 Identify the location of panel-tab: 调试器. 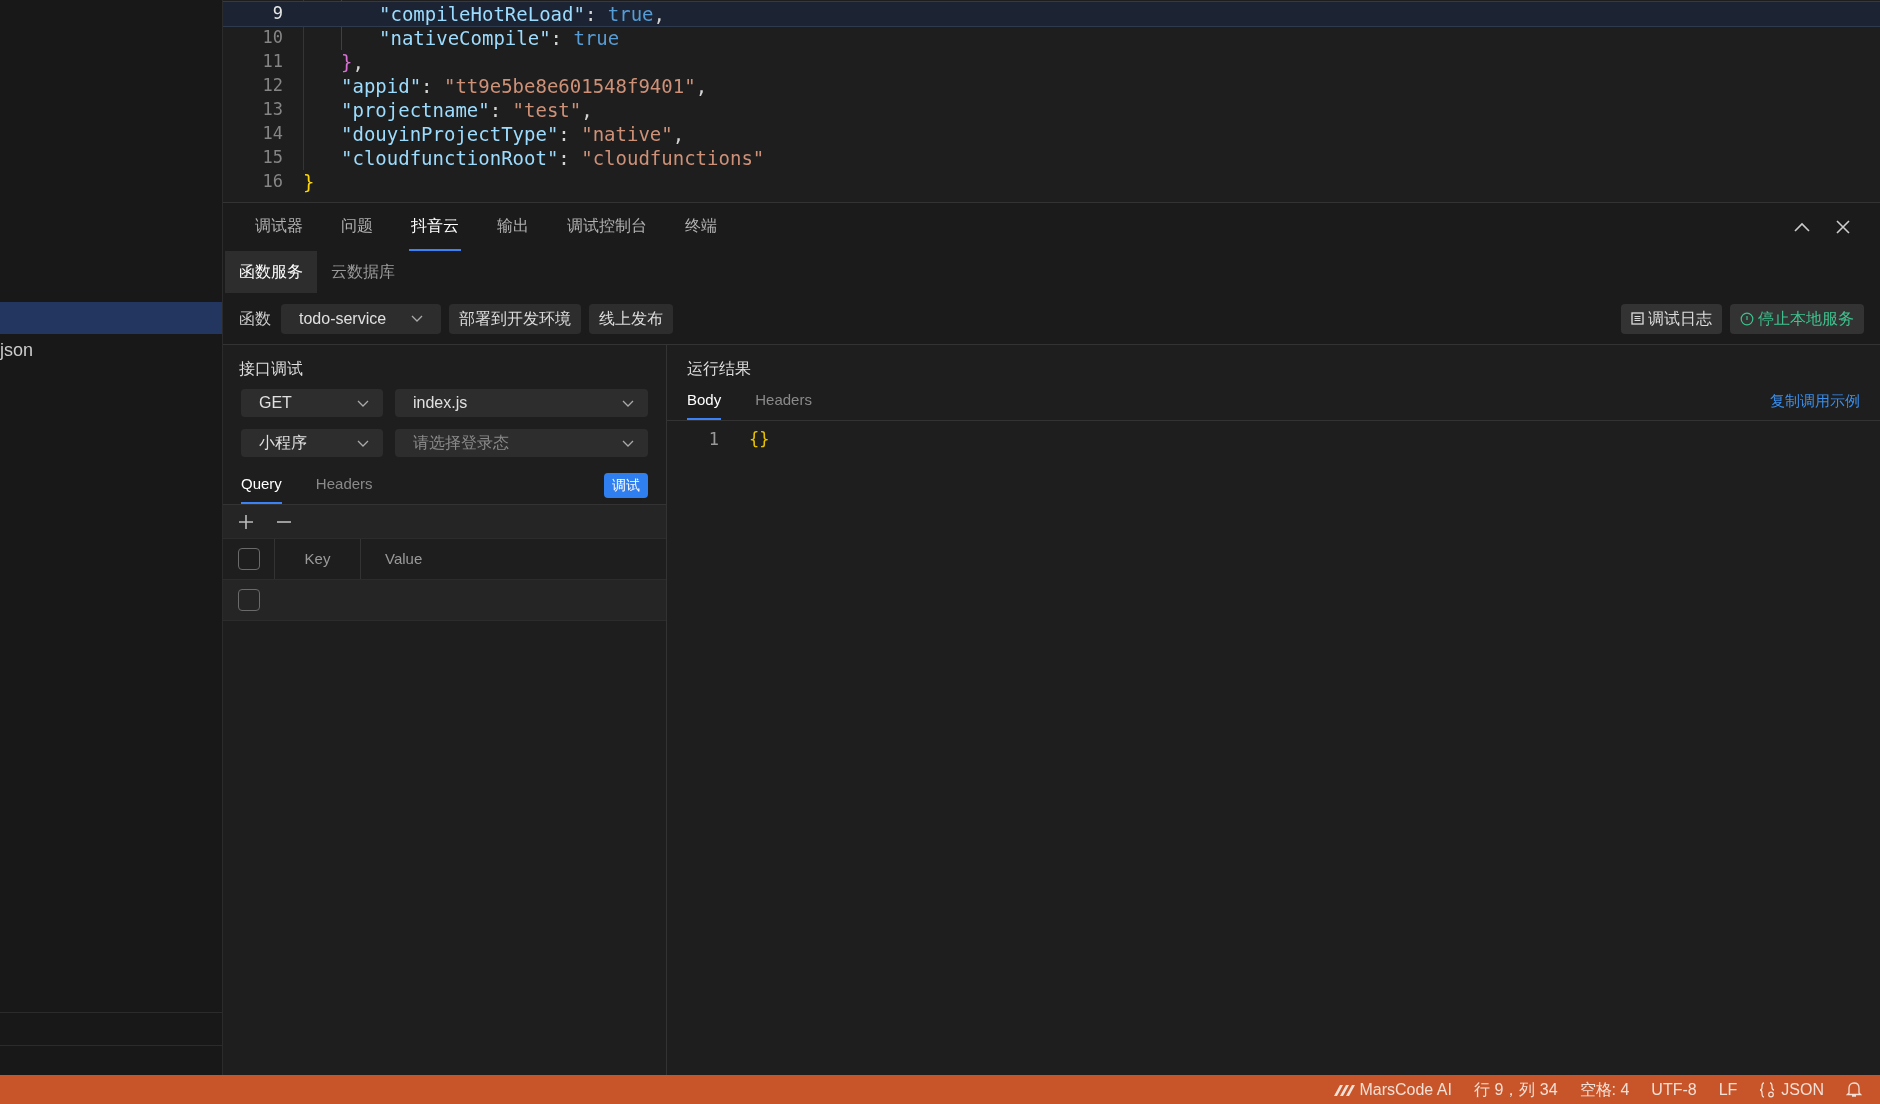
(279, 227).